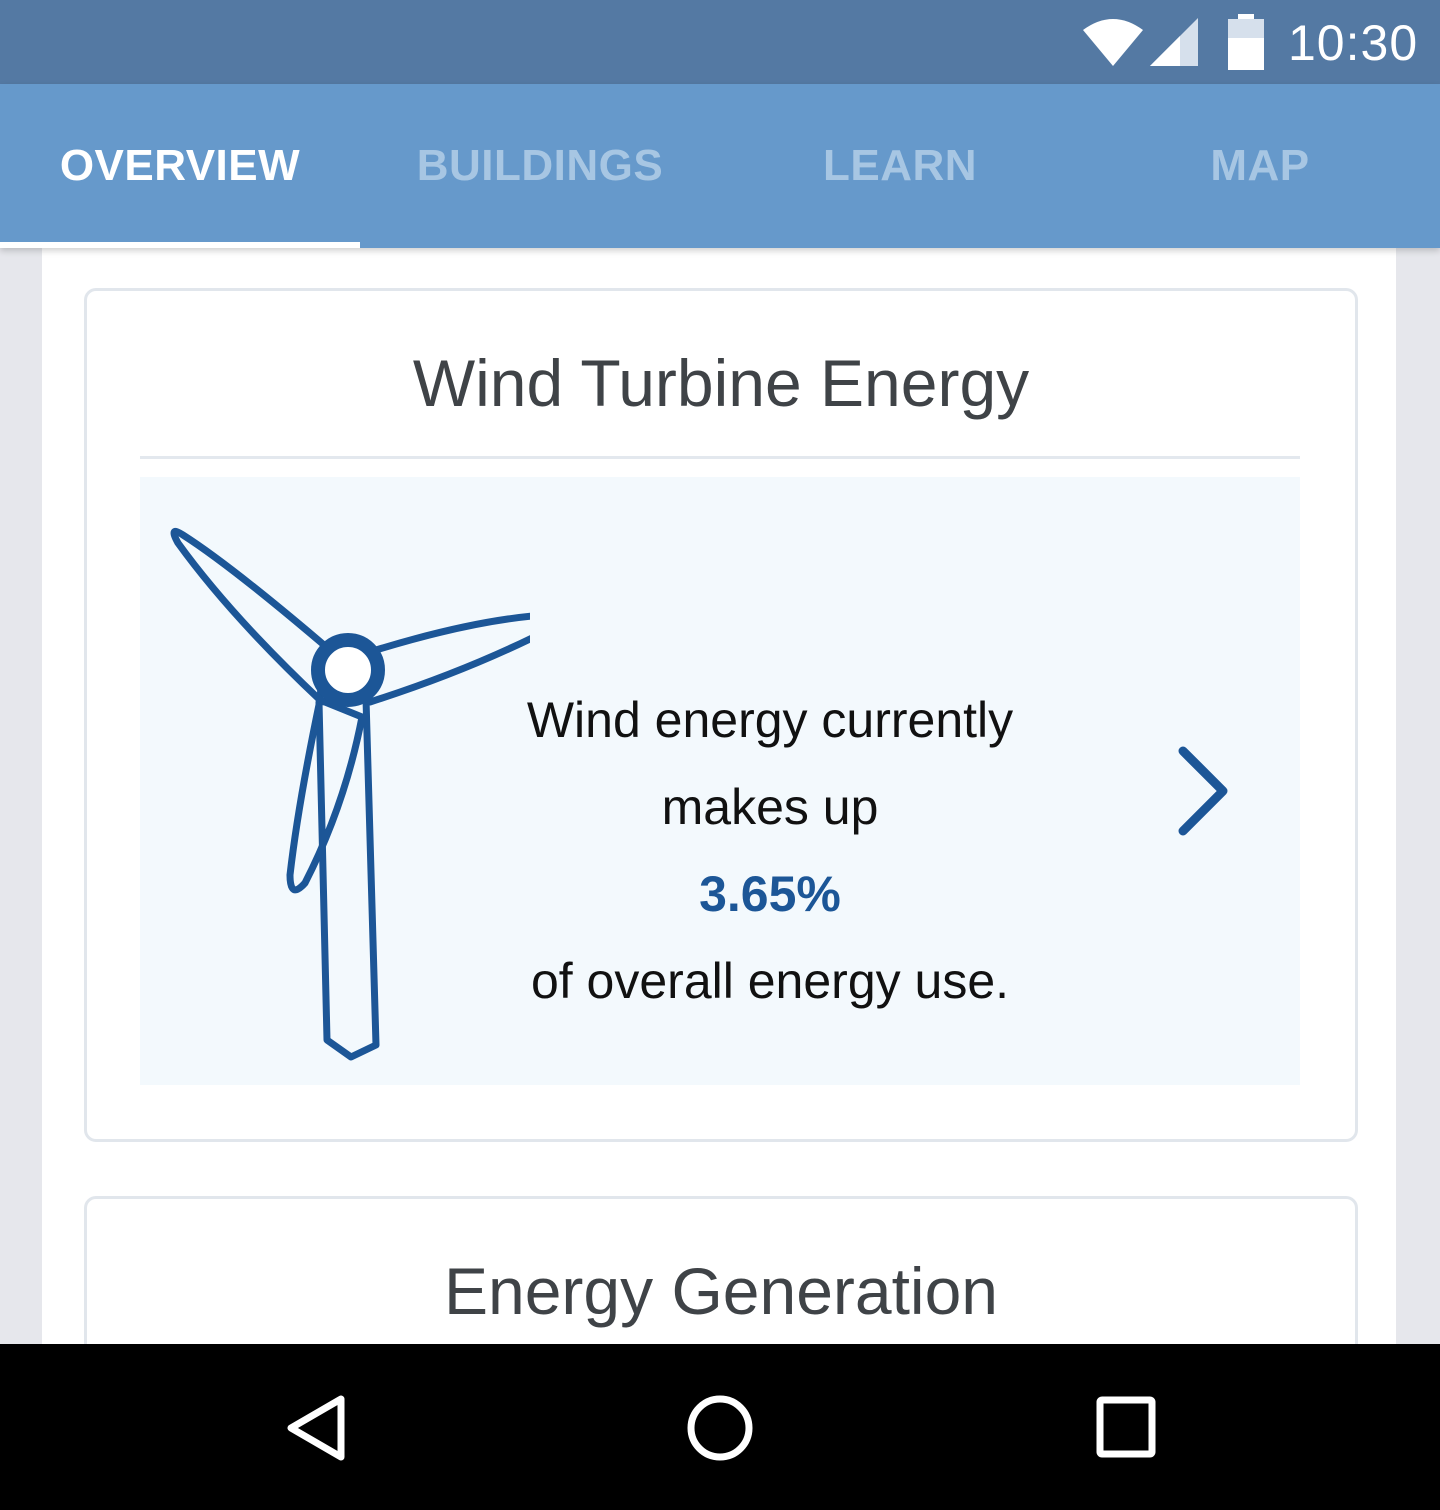 The height and width of the screenshot is (1510, 1440). I want to click on recents-icon, so click(1126, 1428).